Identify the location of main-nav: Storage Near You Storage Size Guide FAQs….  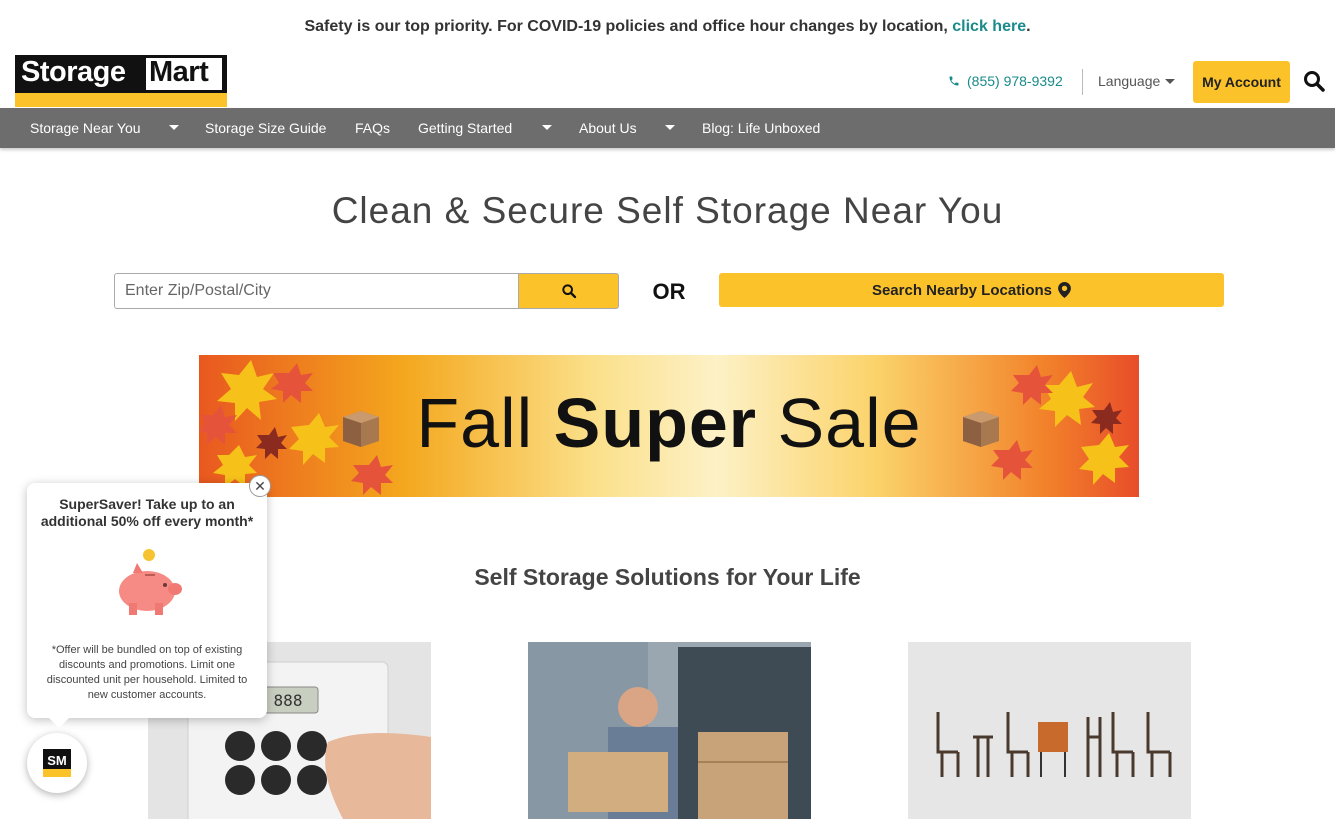
(667, 128).